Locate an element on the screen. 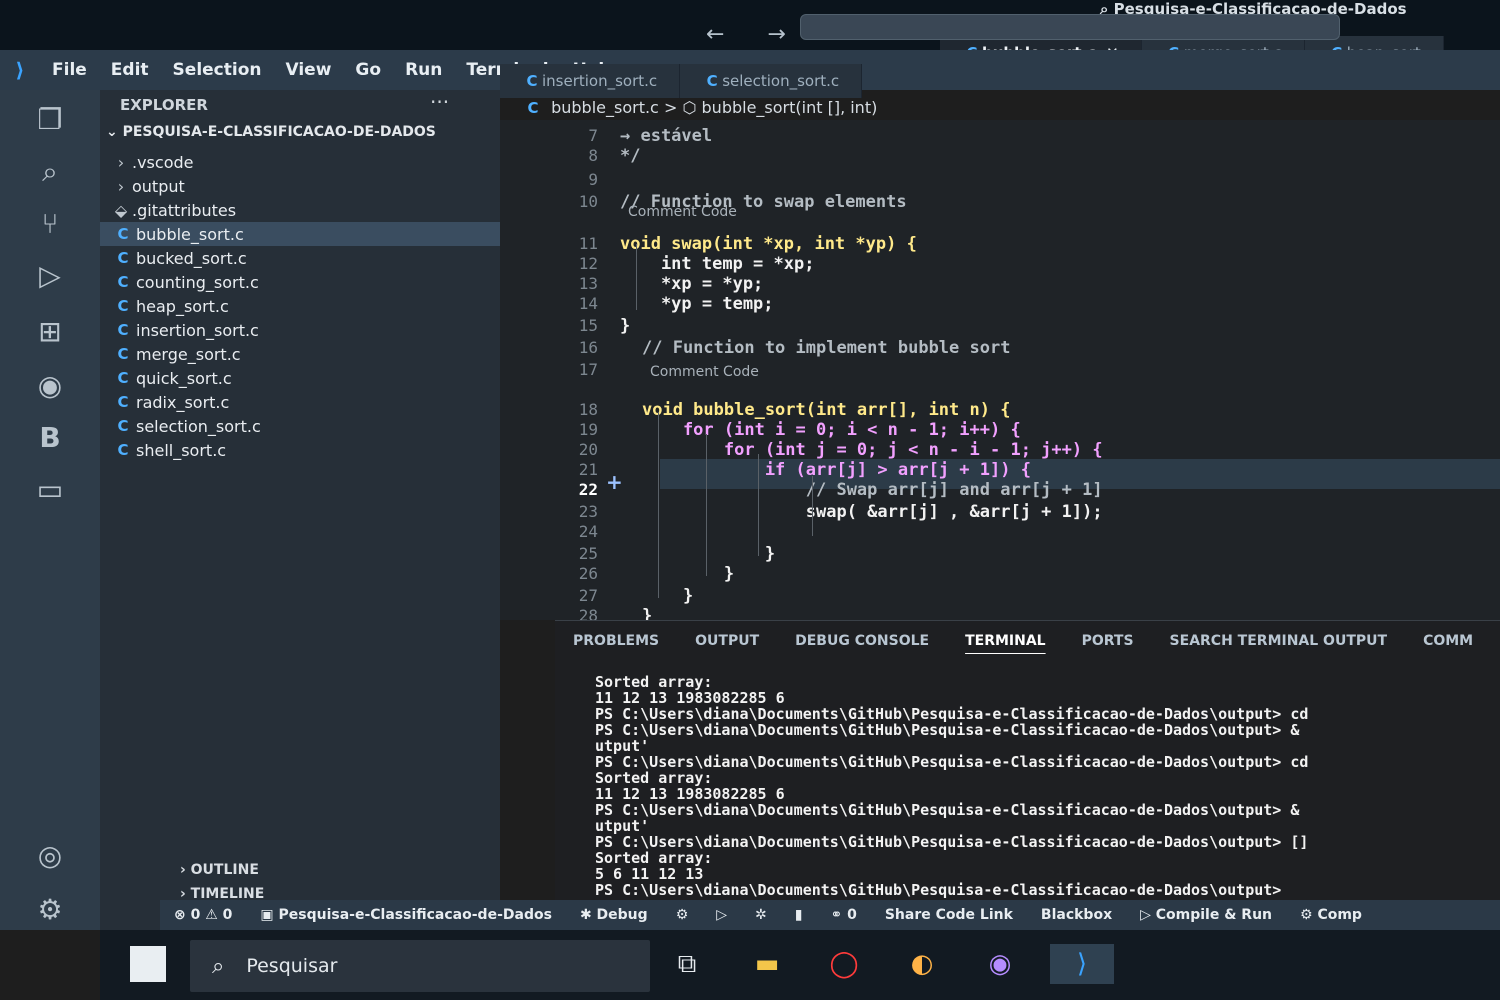  tree-item-label: selection_sort.c is located at coordinates (198, 426).